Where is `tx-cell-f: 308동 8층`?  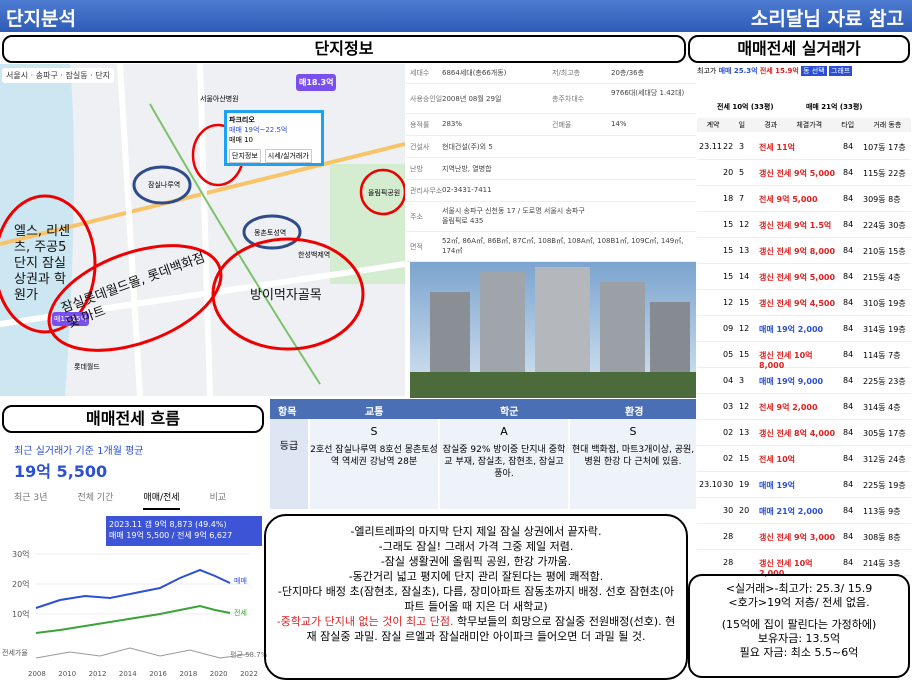 tx-cell-f: 308동 8층 is located at coordinates (882, 537).